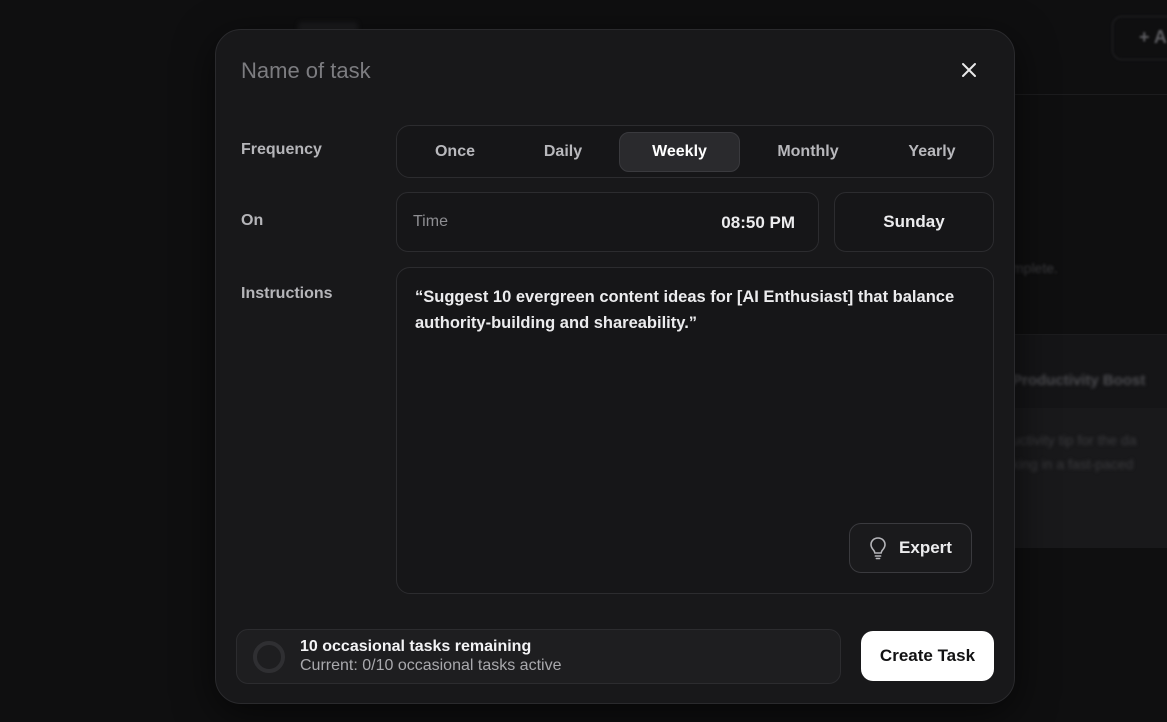  Describe the element at coordinates (1088, 94) in the screenshot. I see `background-divider` at that location.